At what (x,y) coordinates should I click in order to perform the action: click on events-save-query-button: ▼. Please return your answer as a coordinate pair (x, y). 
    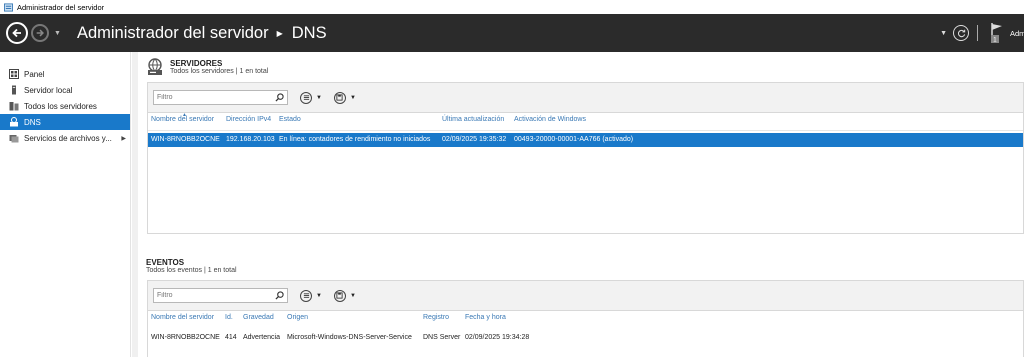
    Looking at the image, I should click on (344, 295).